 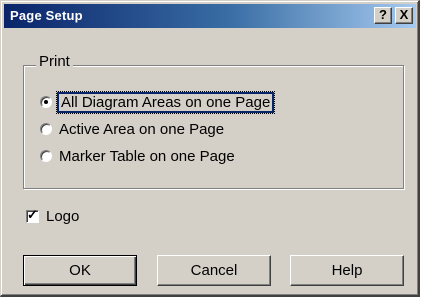 What do you see at coordinates (147, 156) in the screenshot?
I see `radio-label-marker-table: Marker Table on one Page` at bounding box center [147, 156].